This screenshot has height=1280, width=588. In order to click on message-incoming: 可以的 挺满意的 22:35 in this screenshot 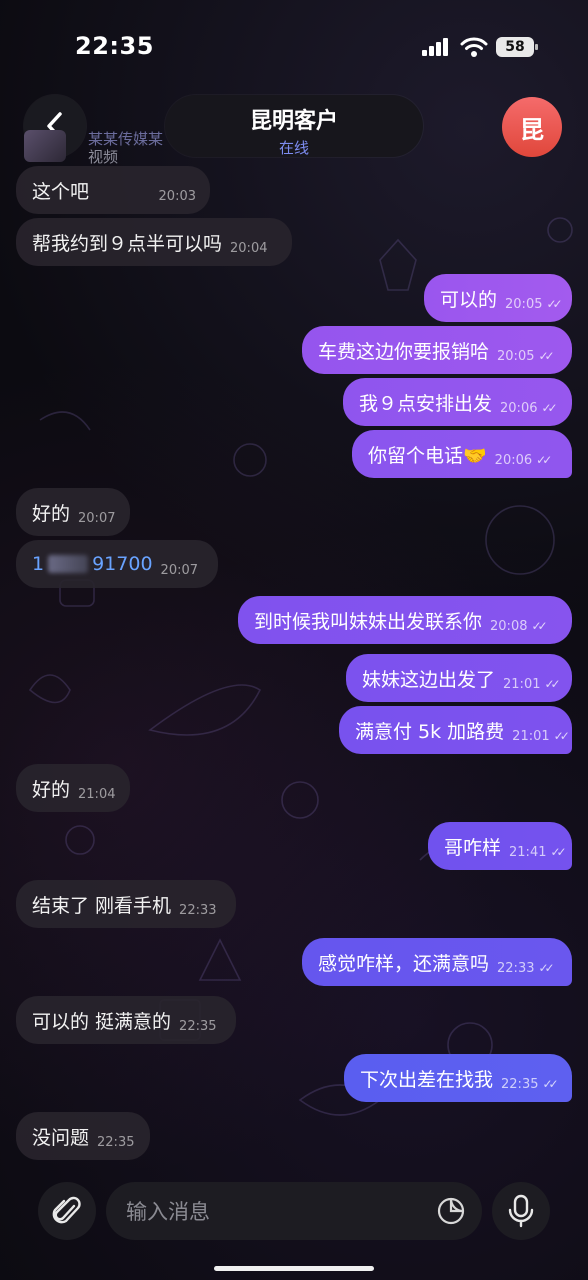, I will do `click(126, 1020)`.